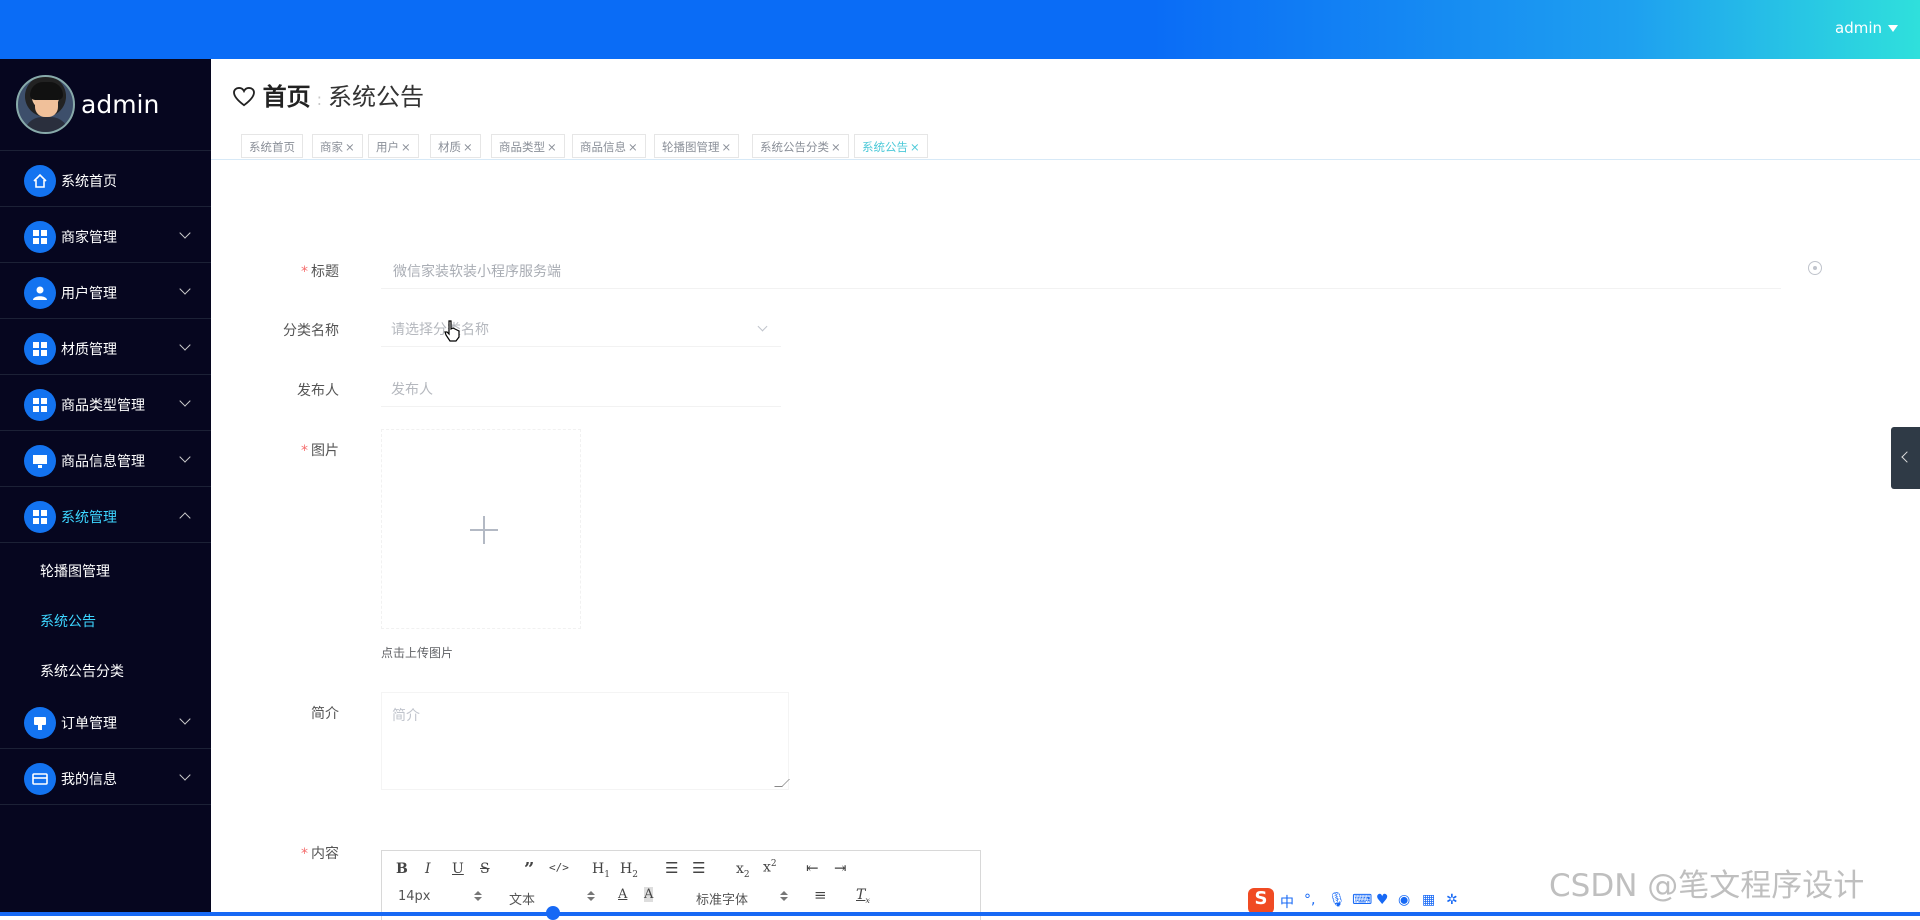 Image resolution: width=1920 pixels, height=920 pixels. I want to click on indent-icon: ⇥, so click(840, 868).